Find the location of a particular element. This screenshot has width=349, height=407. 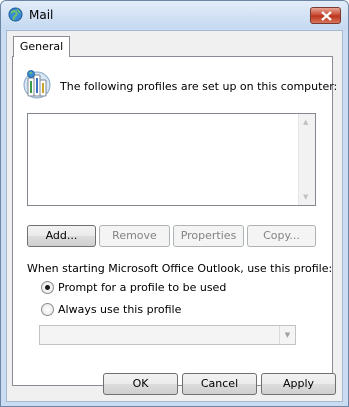

scroll-up-arrow-icon: ▲ is located at coordinates (305, 122).